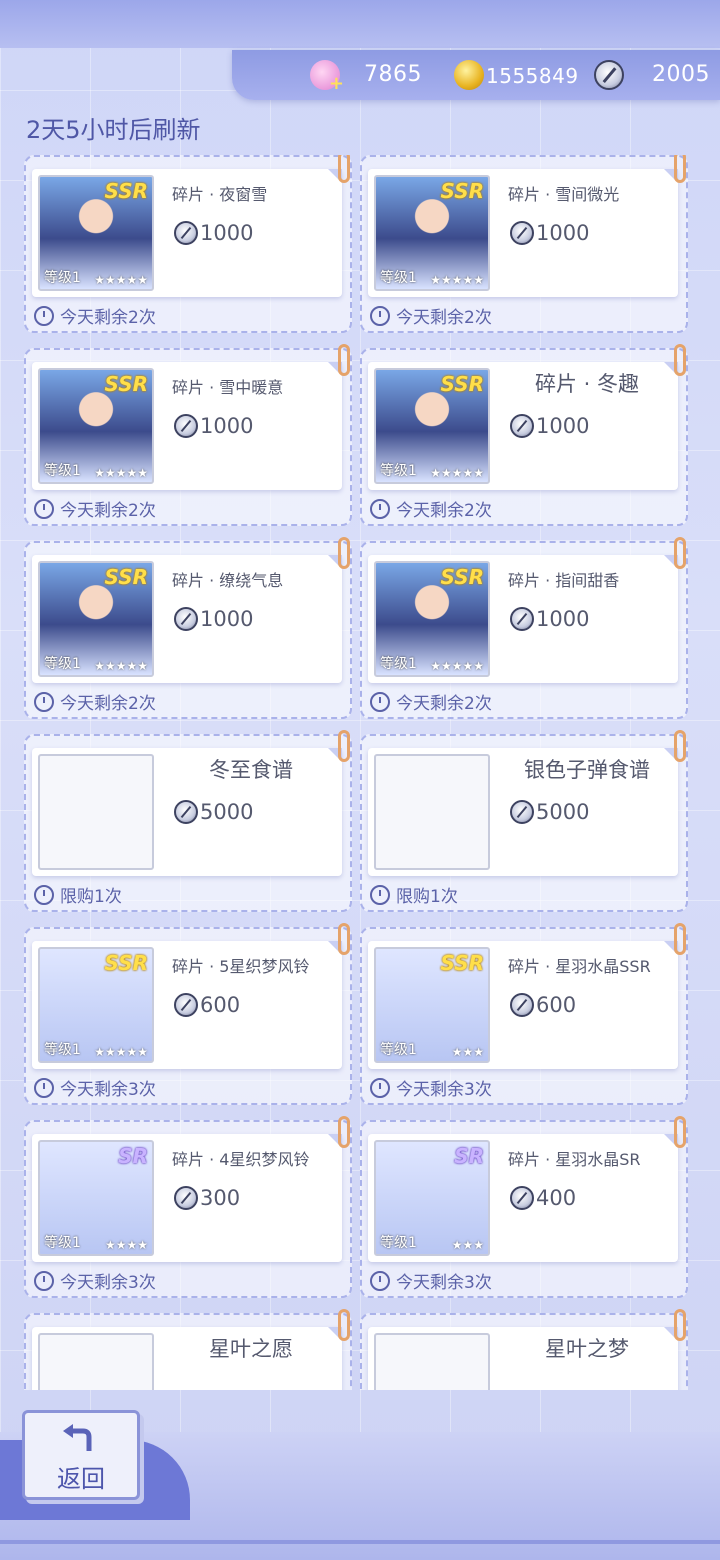 The image size is (720, 1560). I want to click on shop-item-card: SSR 等级1 ★★★★★ 碎片 · 夜窗雪 1000 今天剩余2次, so click(188, 244).